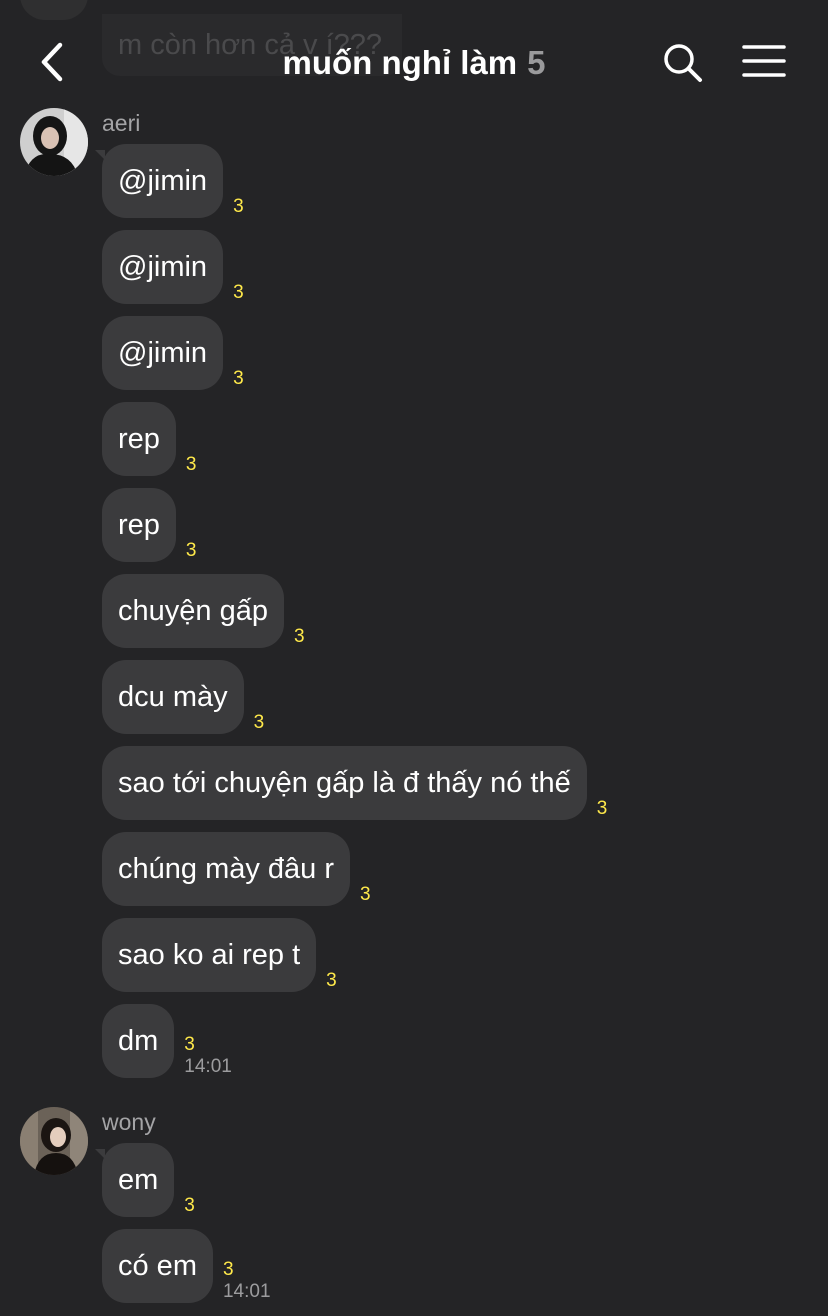 Image resolution: width=828 pixels, height=1316 pixels. Describe the element at coordinates (54, 142) in the screenshot. I see `avatar-aeri` at that location.